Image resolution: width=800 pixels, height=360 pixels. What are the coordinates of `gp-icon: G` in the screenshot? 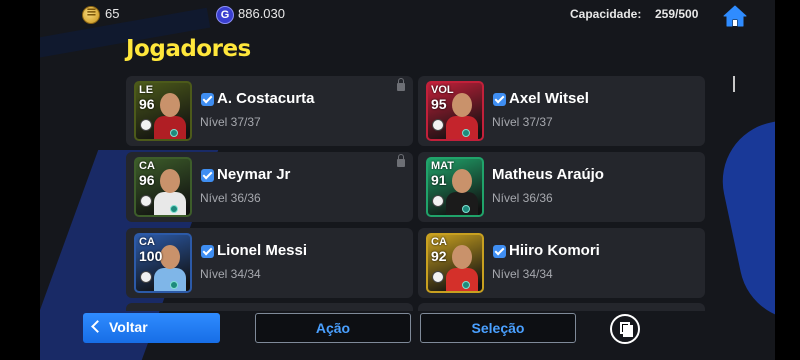 It's located at (225, 15).